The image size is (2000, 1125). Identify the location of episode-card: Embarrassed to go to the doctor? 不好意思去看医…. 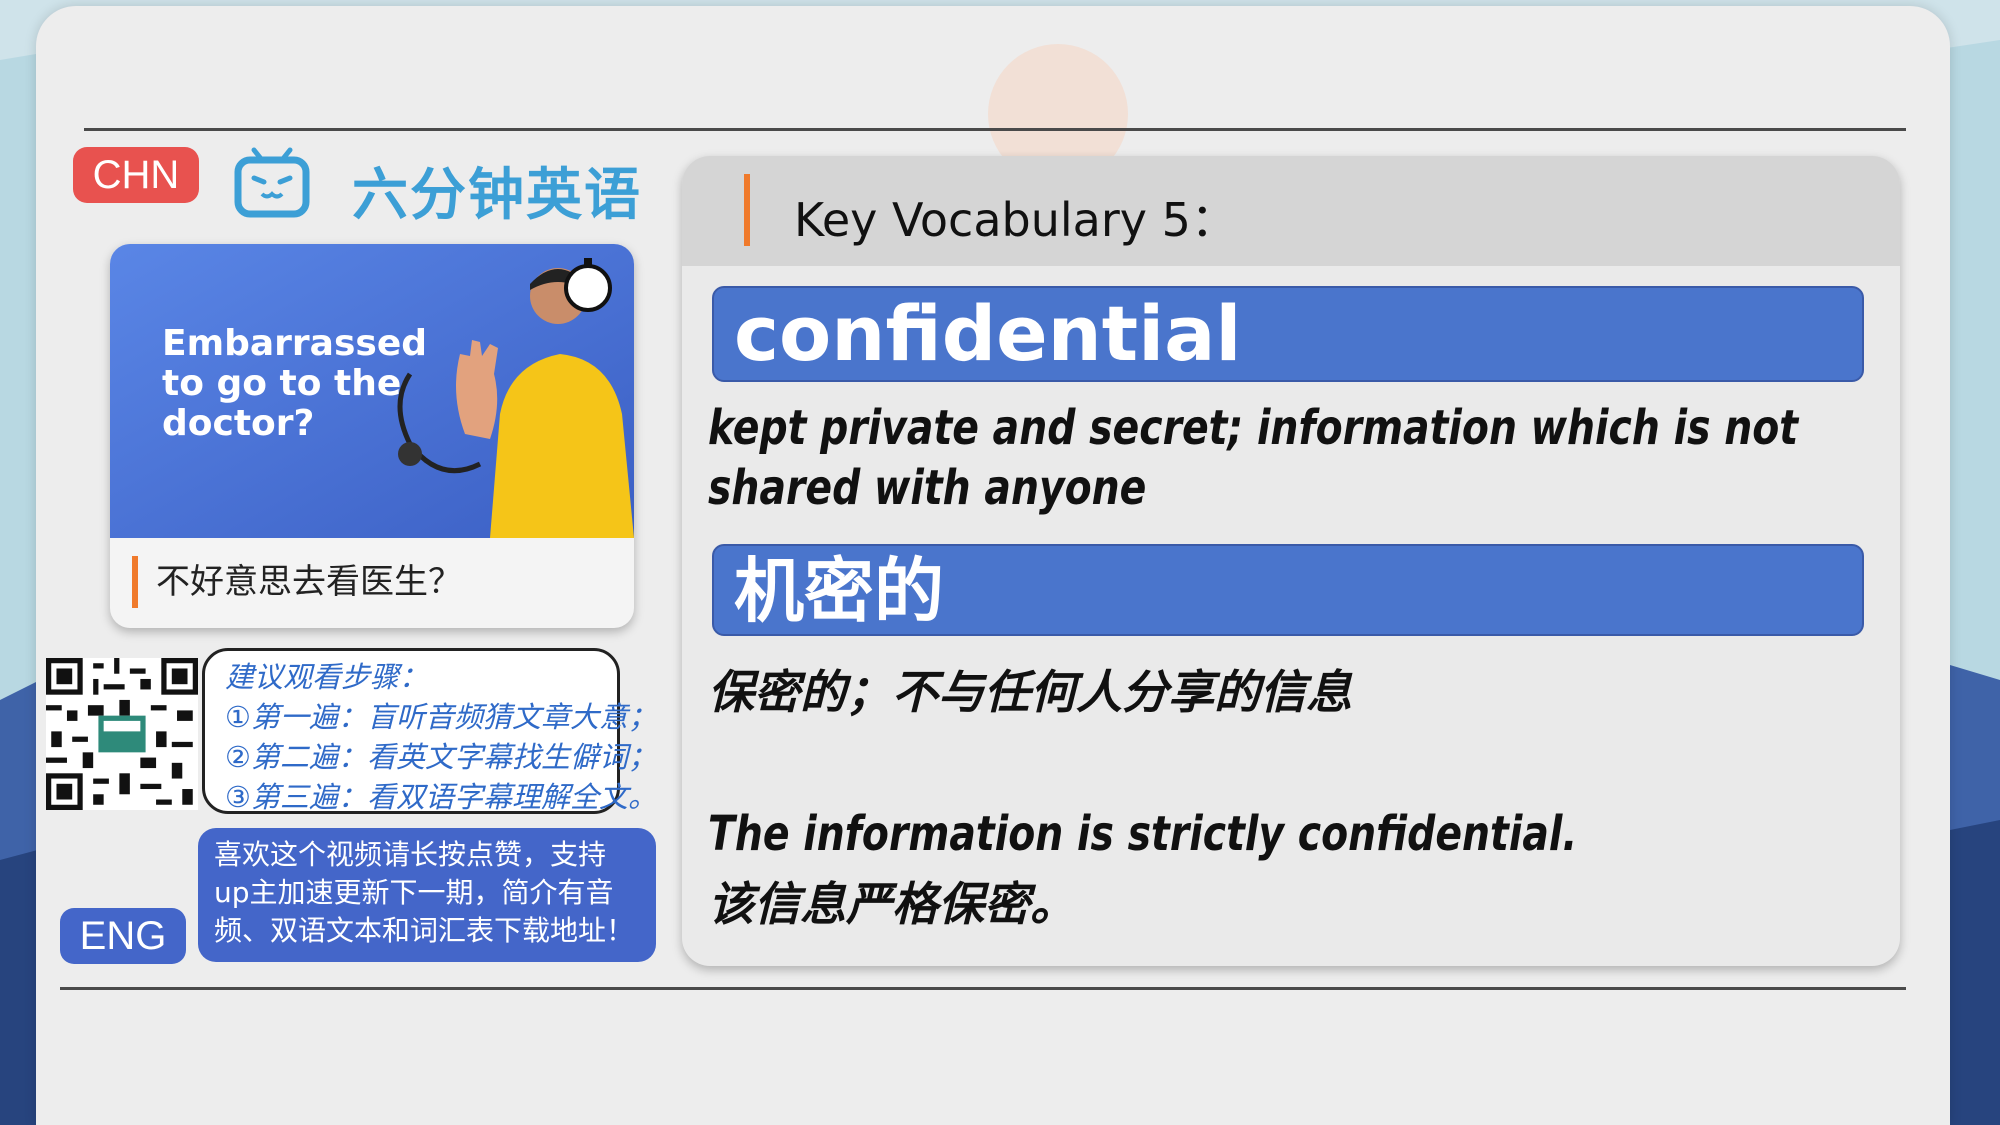
(372, 436).